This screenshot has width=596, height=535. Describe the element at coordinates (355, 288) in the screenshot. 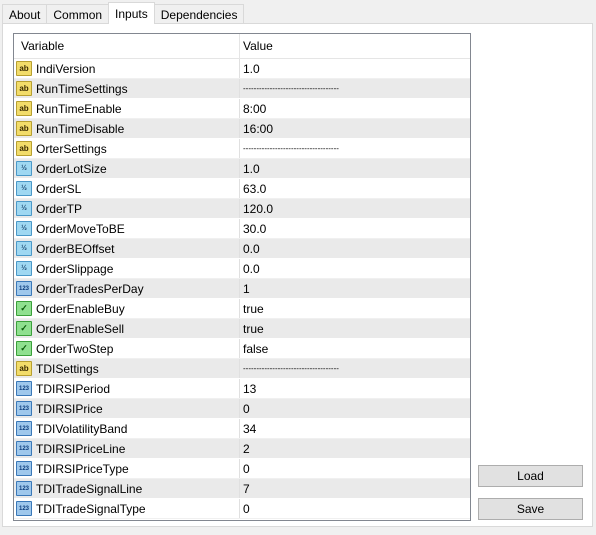

I see `value-cell: 1` at that location.